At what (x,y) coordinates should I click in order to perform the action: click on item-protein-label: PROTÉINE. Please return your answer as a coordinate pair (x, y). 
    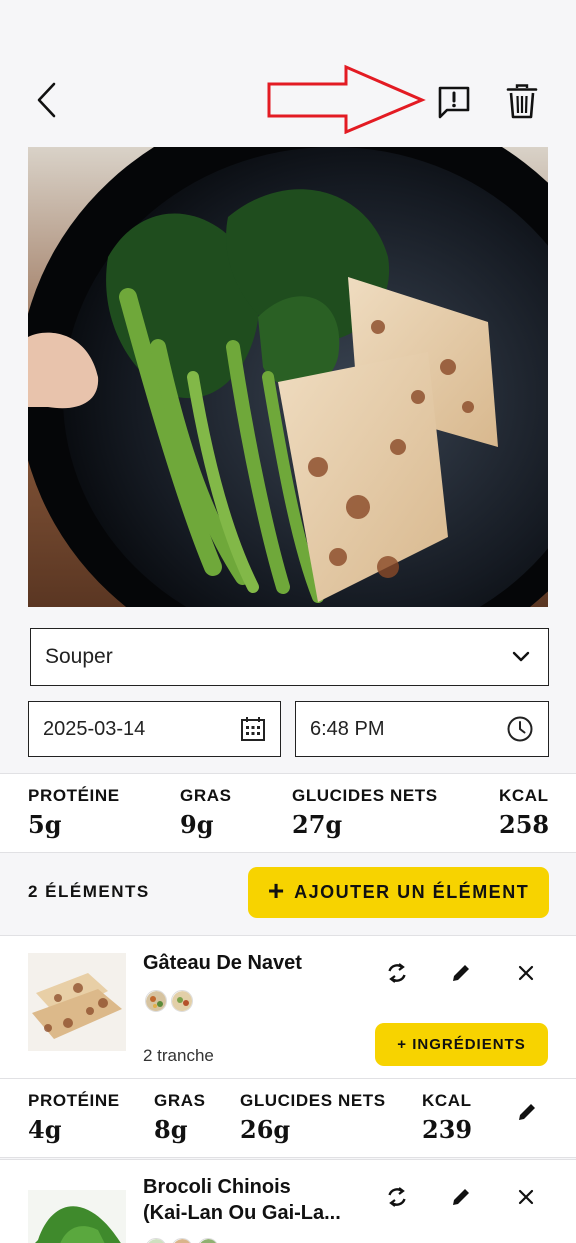
    Looking at the image, I should click on (74, 1100).